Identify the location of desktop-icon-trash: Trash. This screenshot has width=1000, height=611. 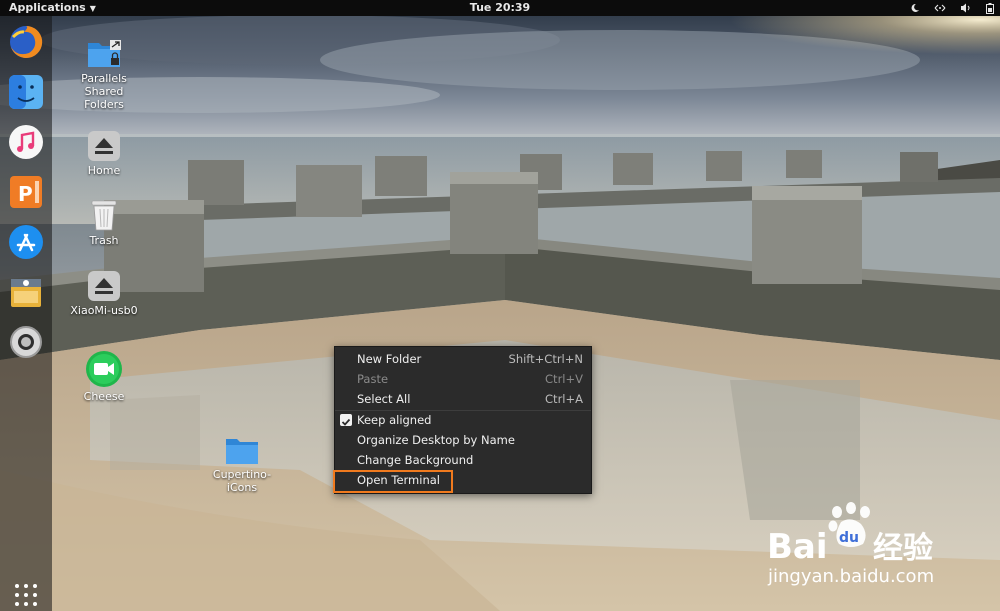
(104, 222).